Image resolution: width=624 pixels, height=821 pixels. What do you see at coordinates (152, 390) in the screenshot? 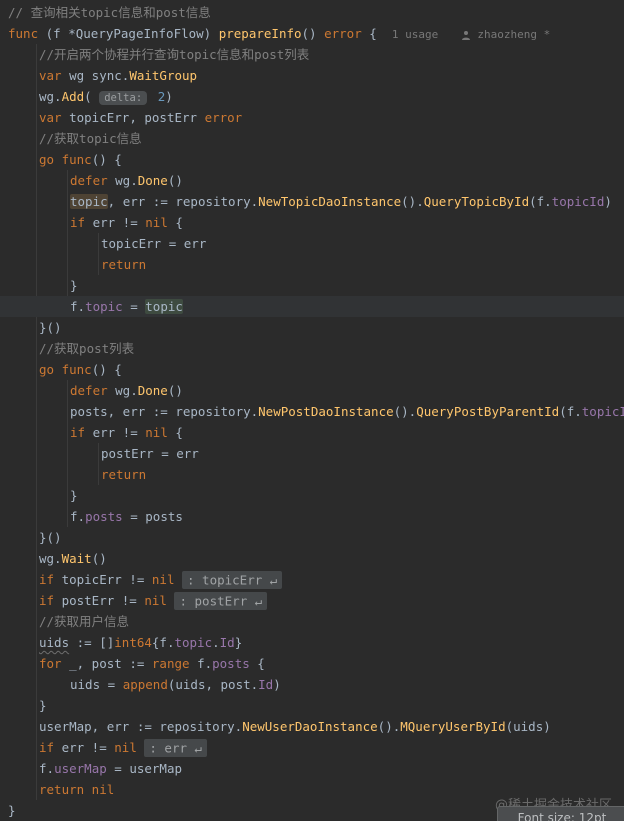
I see `code-token: Done` at bounding box center [152, 390].